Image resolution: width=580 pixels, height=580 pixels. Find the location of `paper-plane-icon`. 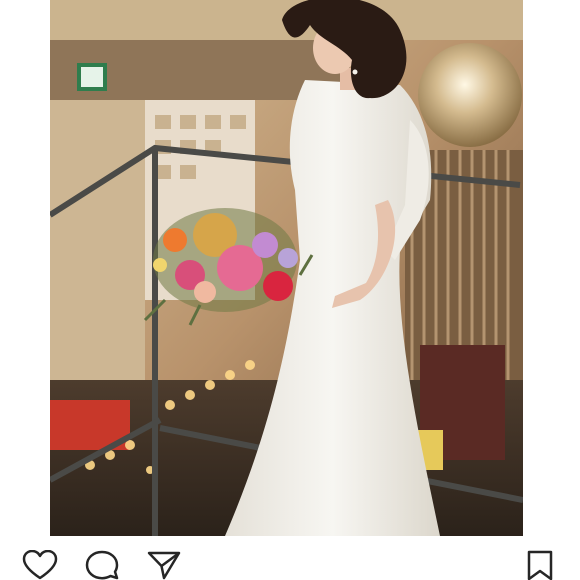

paper-plane-icon is located at coordinates (164, 565).